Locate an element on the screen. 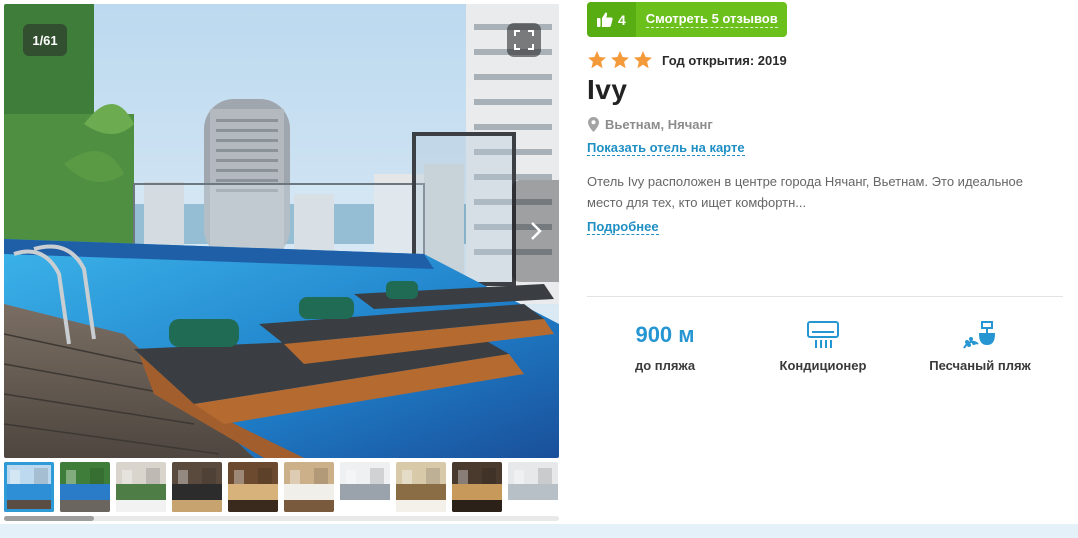 Image resolution: width=1078 pixels, height=538 pixels. view-reviews-link: Смотреть 5 отзывов is located at coordinates (711, 19).